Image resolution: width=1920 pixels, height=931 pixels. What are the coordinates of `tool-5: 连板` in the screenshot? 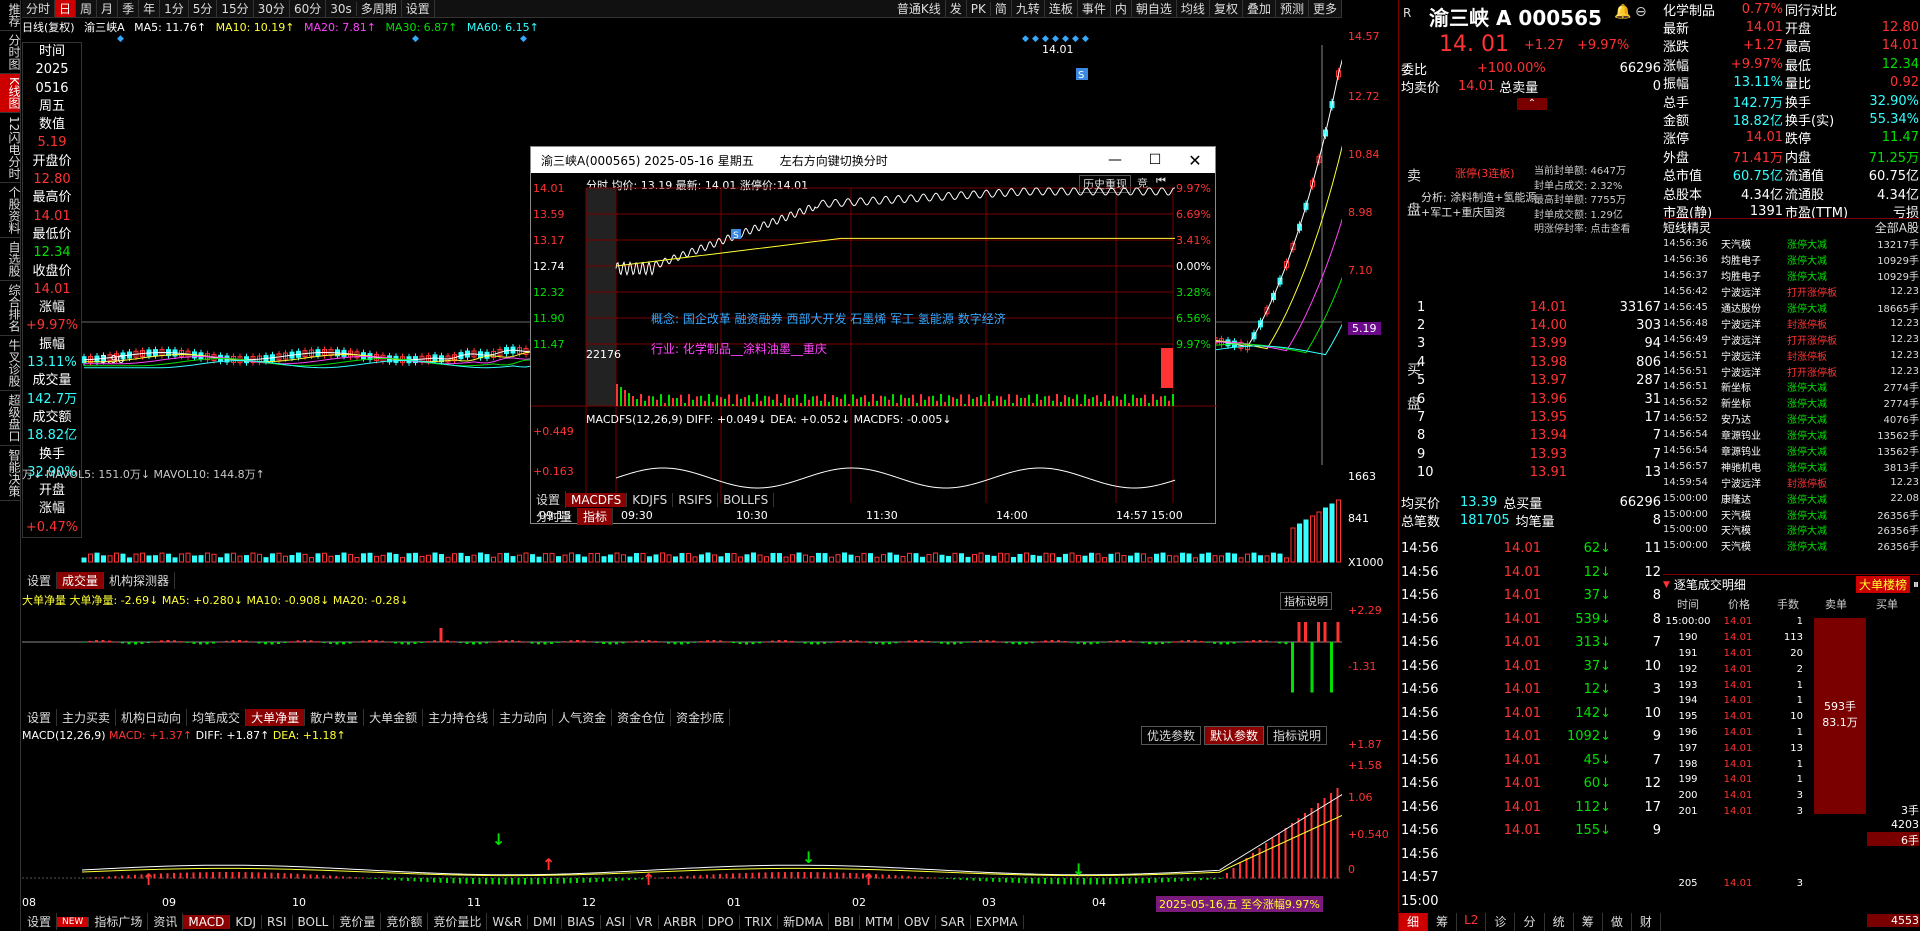 It's located at (1061, 8).